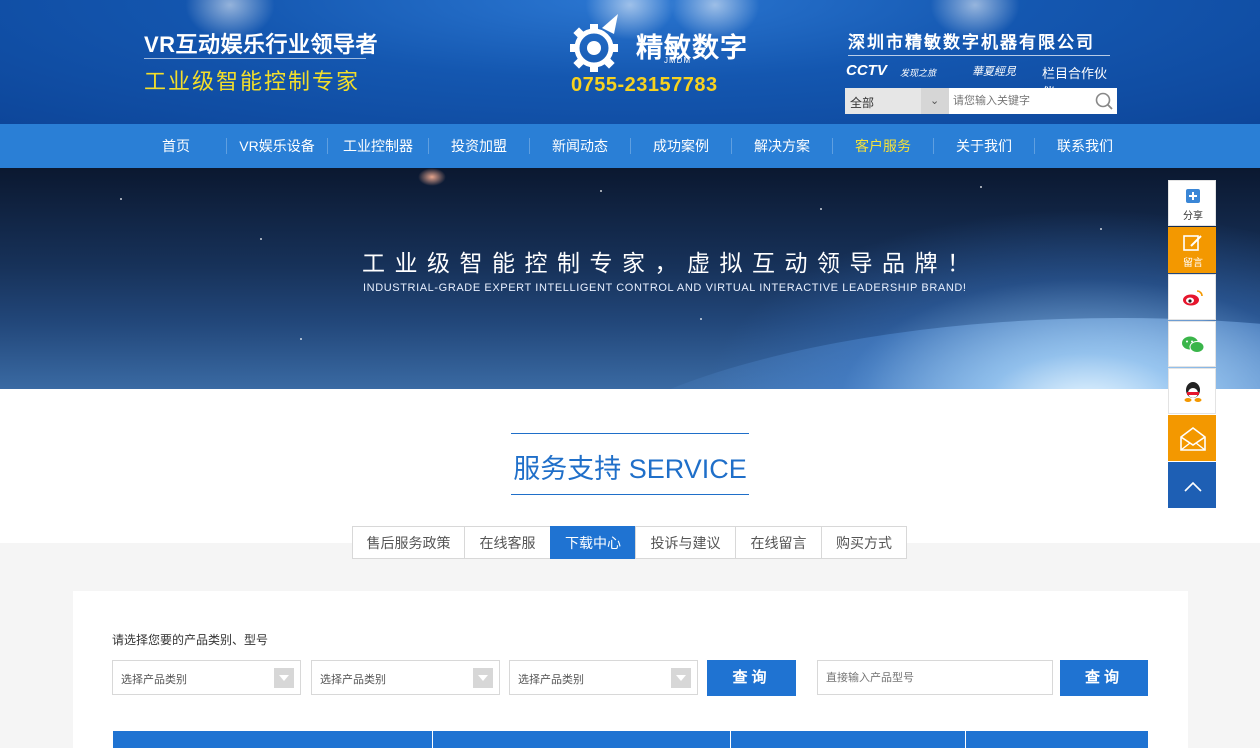 This screenshot has width=1260, height=748. Describe the element at coordinates (597, 43) in the screenshot. I see `gear-logo-icon` at that location.